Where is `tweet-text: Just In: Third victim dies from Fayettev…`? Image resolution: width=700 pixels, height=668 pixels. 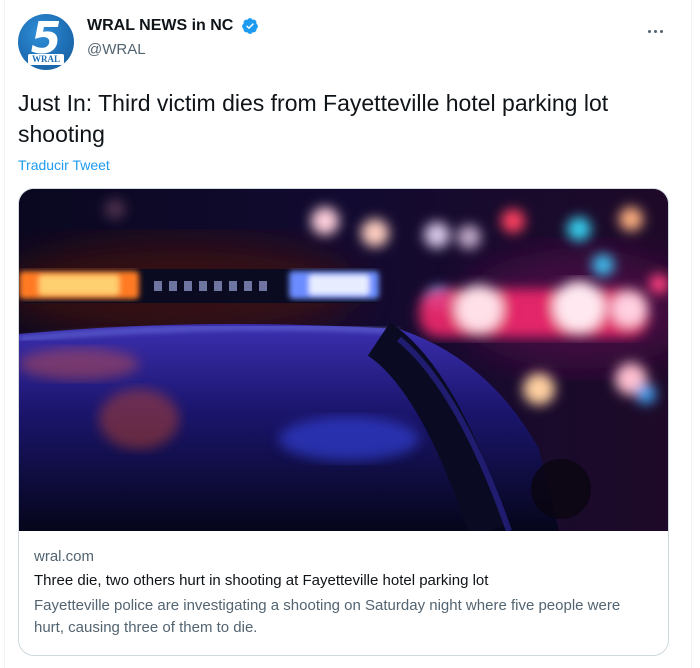 tweet-text: Just In: Third victim dies from Fayettev… is located at coordinates (313, 118).